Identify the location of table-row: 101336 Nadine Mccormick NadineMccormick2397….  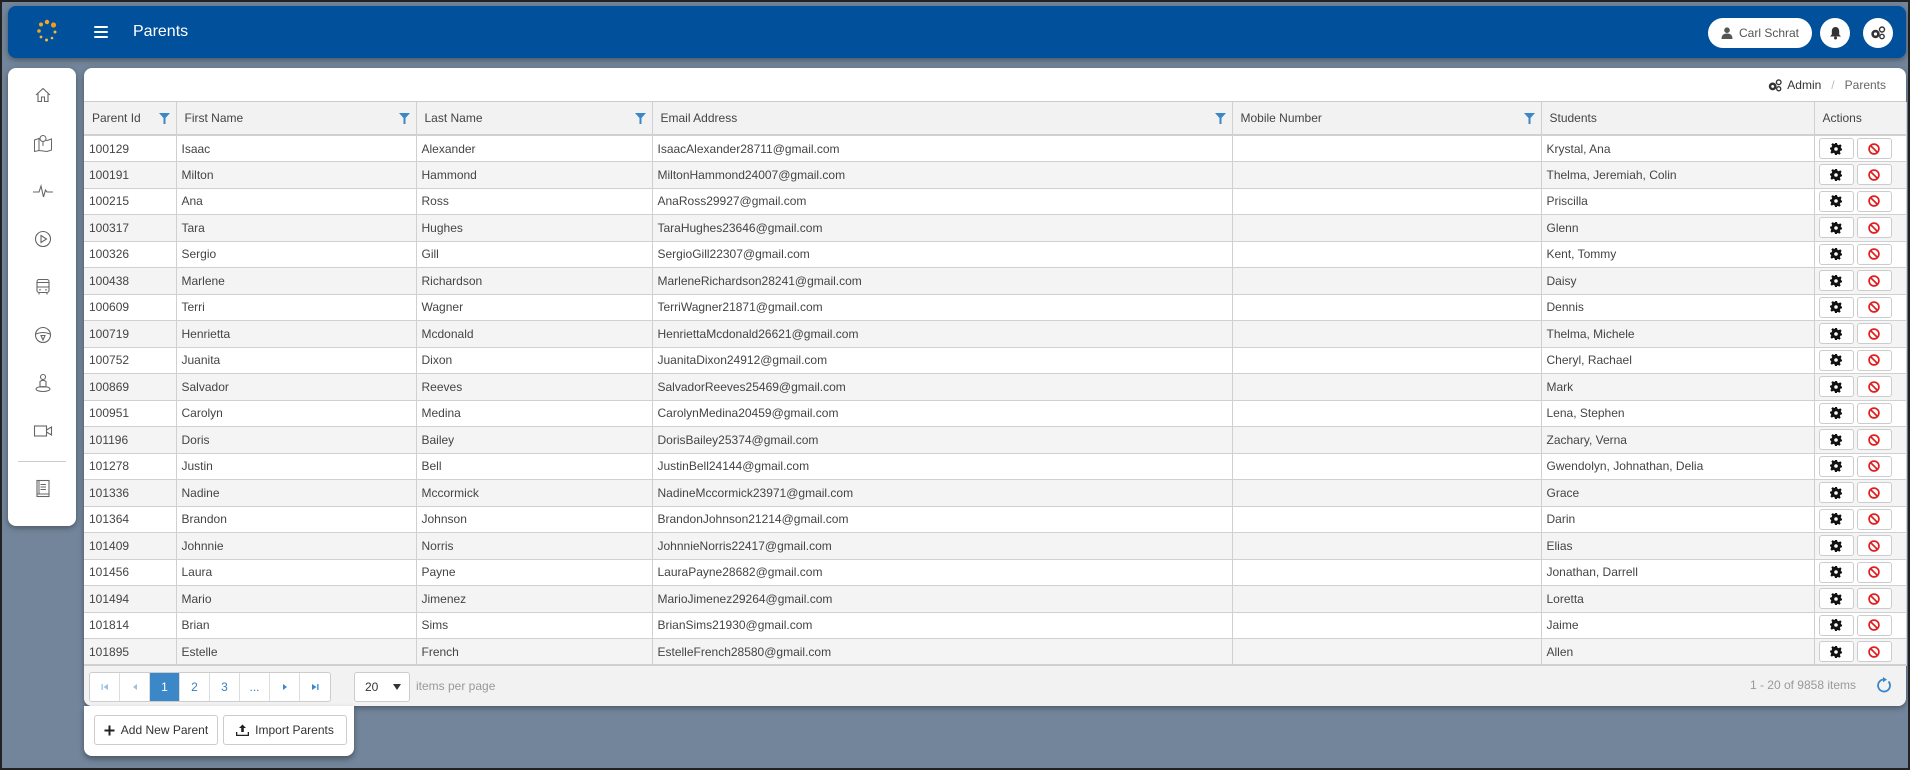
(995, 493).